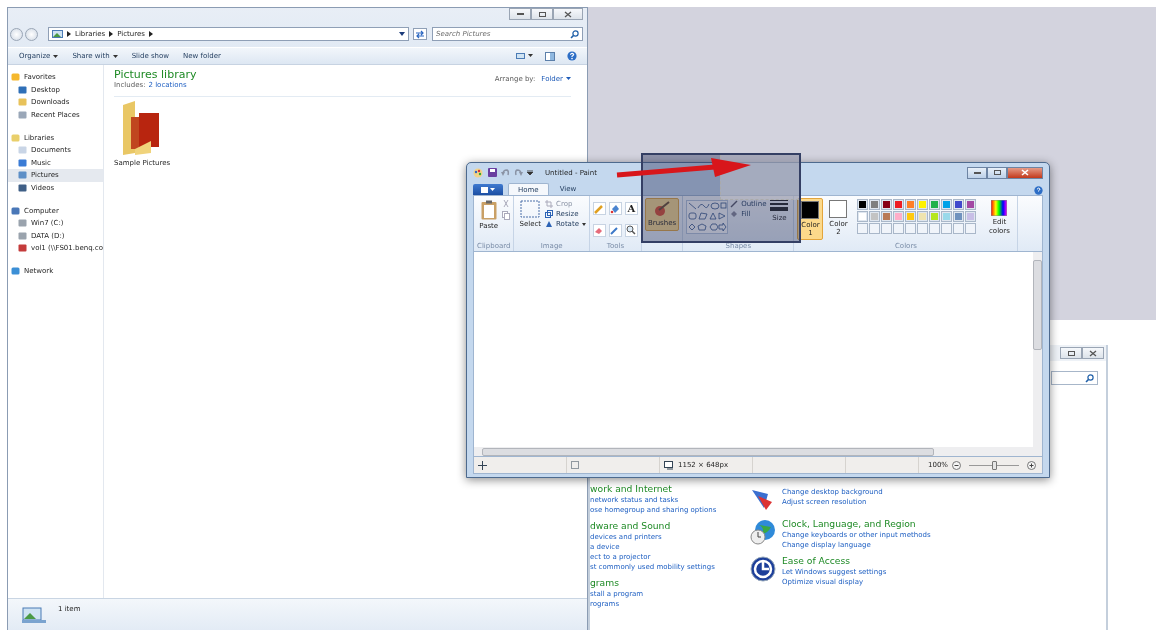 The image size is (1156, 630). Describe the element at coordinates (670, 525) in the screenshot. I see `category-heading: dware and Sound` at that location.